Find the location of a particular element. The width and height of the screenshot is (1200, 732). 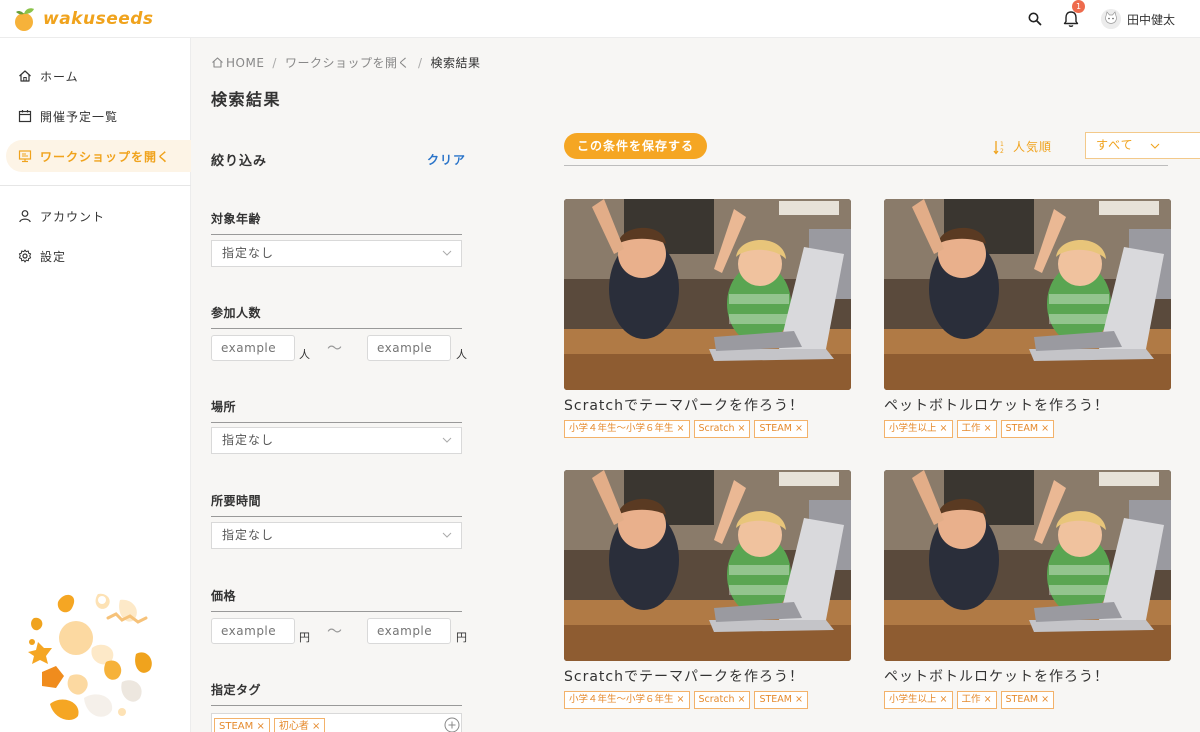

breadcrumb: HOME / ワークショップを開く / 検索結果 is located at coordinates (346, 62).